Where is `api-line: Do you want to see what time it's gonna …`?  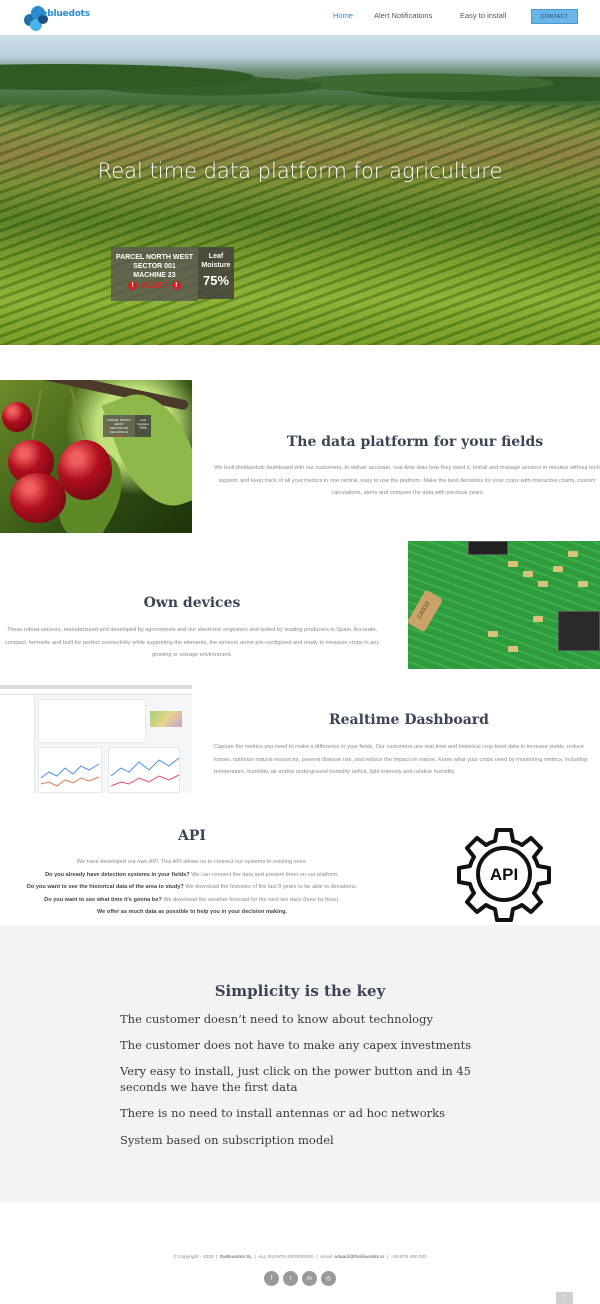
api-line: Do you want to see what time it's gonna … is located at coordinates (192, 900).